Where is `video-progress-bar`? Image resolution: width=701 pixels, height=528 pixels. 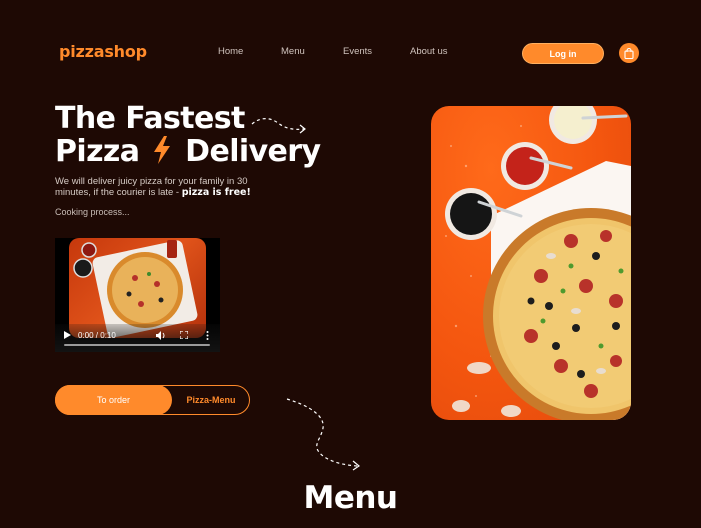
video-progress-bar is located at coordinates (137, 345).